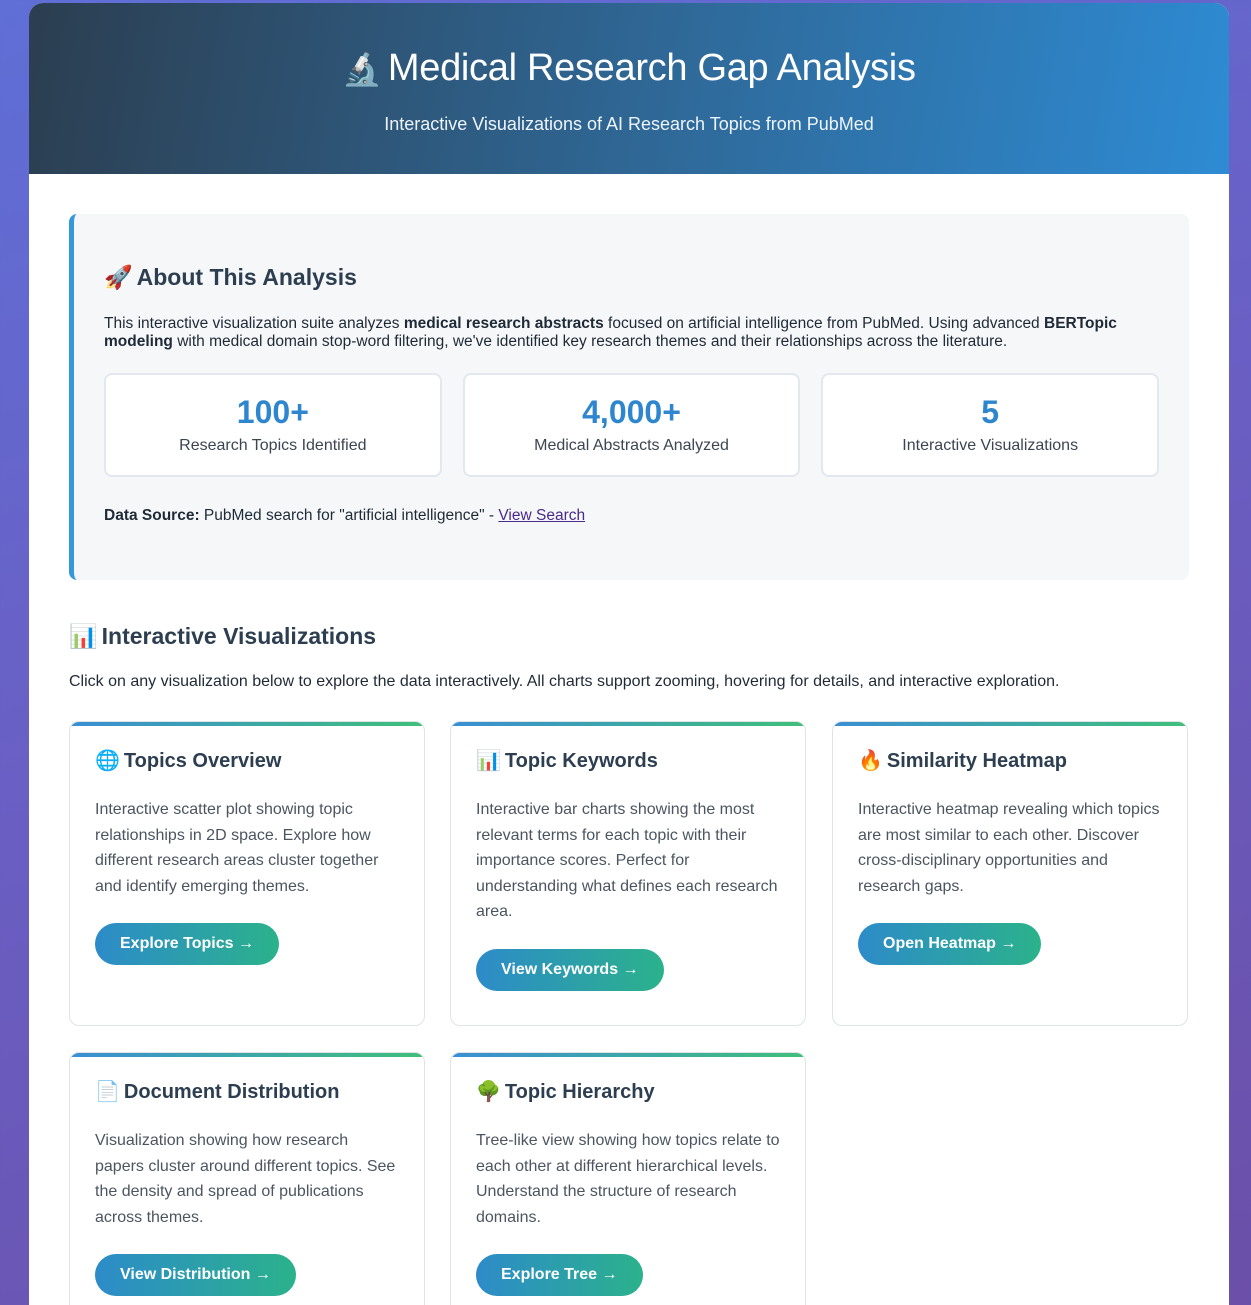 This screenshot has height=1305, width=1251. What do you see at coordinates (273, 445) in the screenshot?
I see `stat-label: Research Topics Identified` at bounding box center [273, 445].